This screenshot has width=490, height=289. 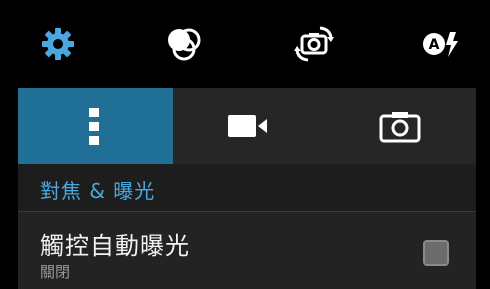 I want to click on video-camera-icon, so click(x=248, y=126).